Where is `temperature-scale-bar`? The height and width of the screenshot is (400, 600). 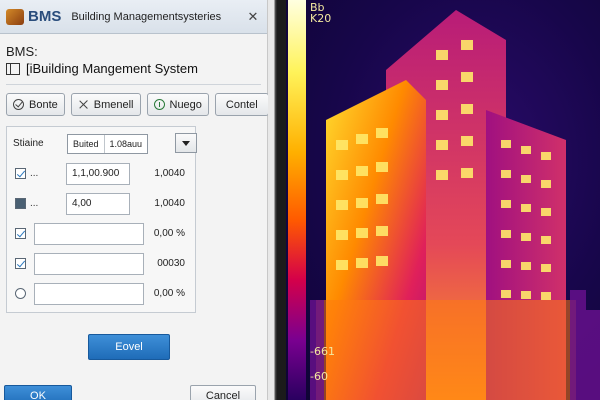
temperature-scale-bar is located at coordinates (297, 200).